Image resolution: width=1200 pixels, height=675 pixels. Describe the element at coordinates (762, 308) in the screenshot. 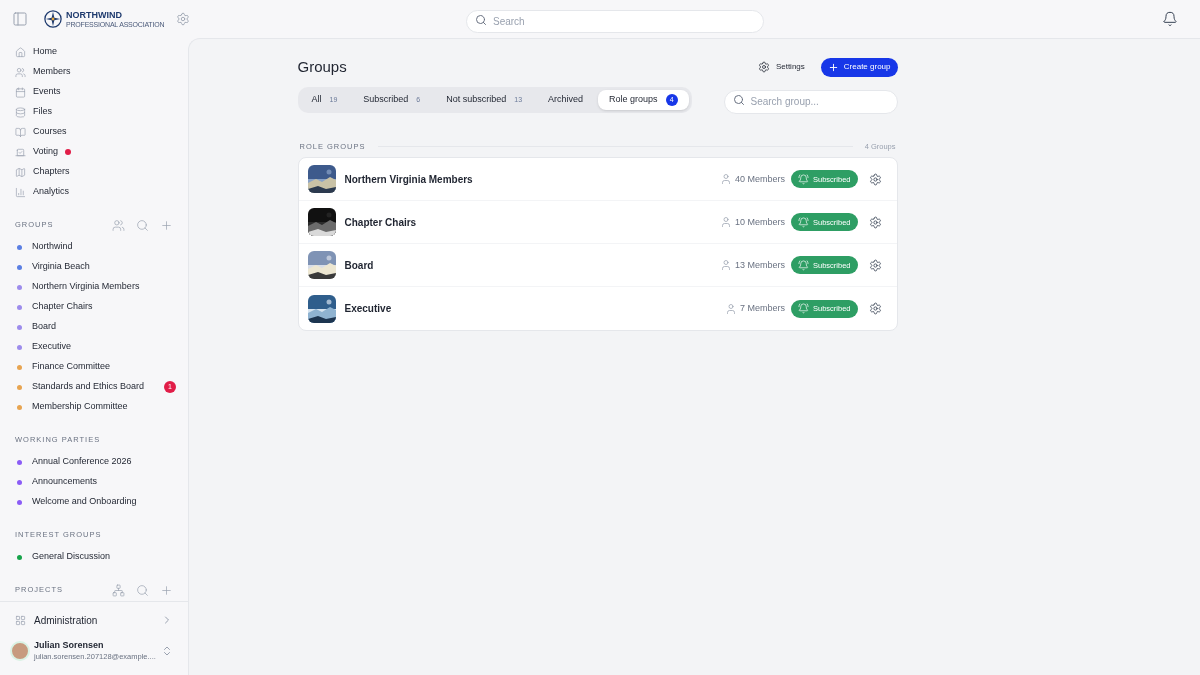

I see `member-count: 7 Members` at that location.